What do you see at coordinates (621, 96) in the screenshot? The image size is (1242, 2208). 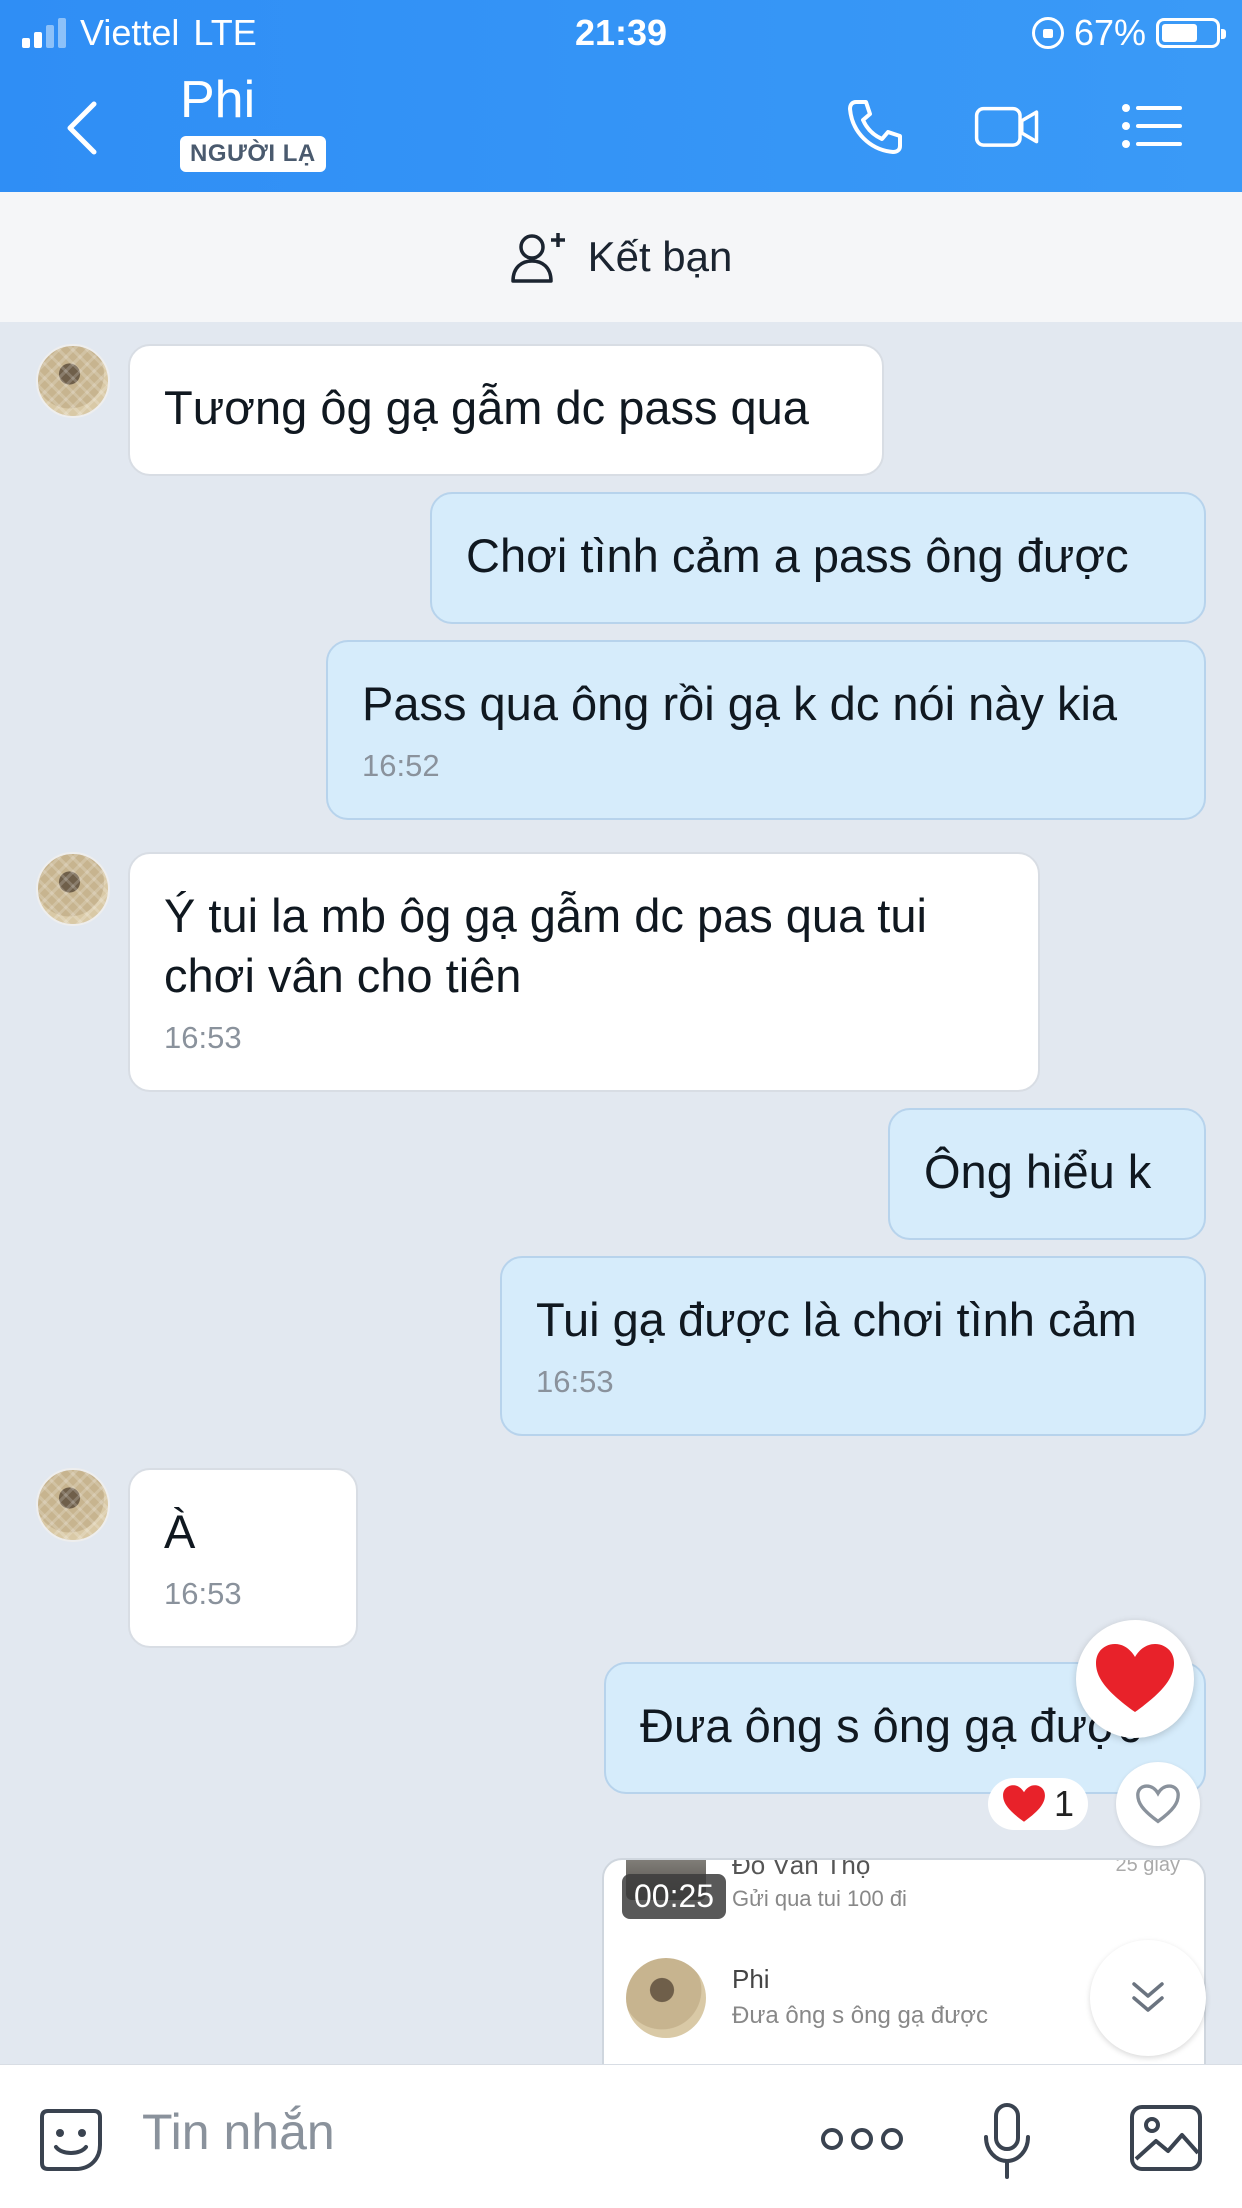 I see `chat-header: Viettel LTE 21:39 67% Phi NGƯỜI LẠ` at bounding box center [621, 96].